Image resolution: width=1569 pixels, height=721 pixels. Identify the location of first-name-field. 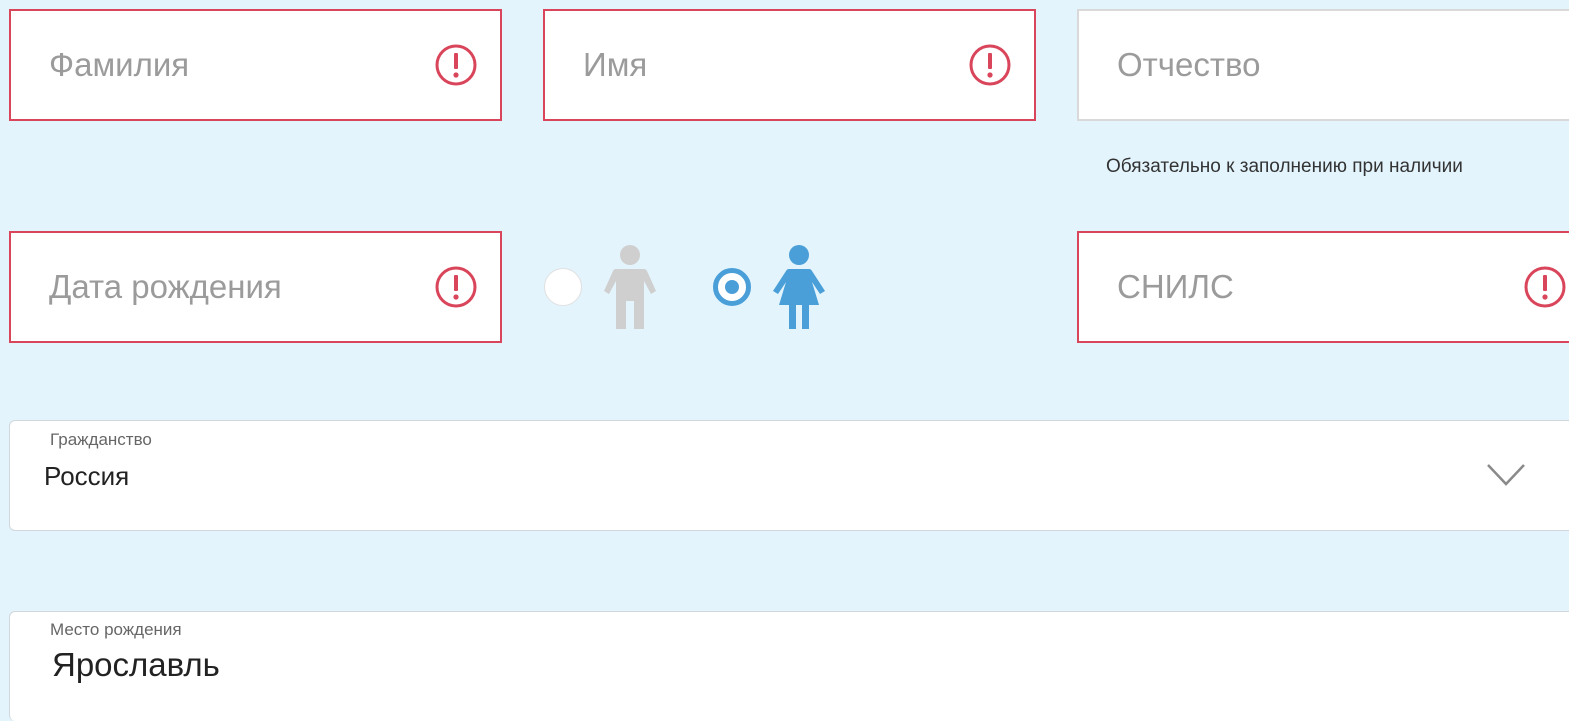
(789, 65).